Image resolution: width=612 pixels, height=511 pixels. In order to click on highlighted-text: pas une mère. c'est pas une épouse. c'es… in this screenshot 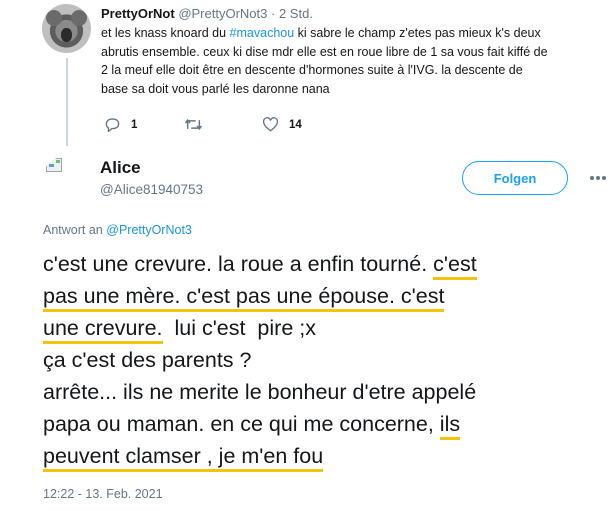, I will do `click(244, 298)`.